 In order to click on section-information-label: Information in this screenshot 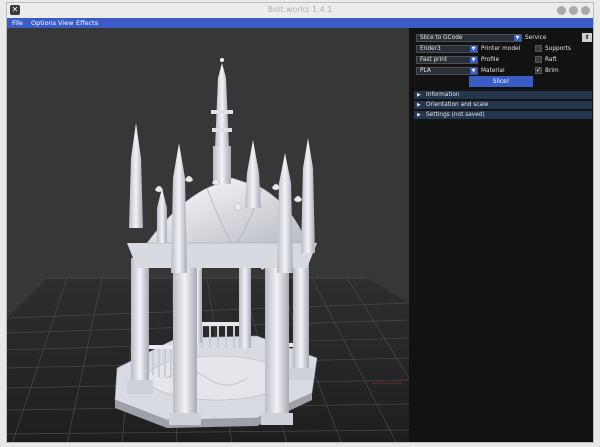, I will do `click(443, 95)`.